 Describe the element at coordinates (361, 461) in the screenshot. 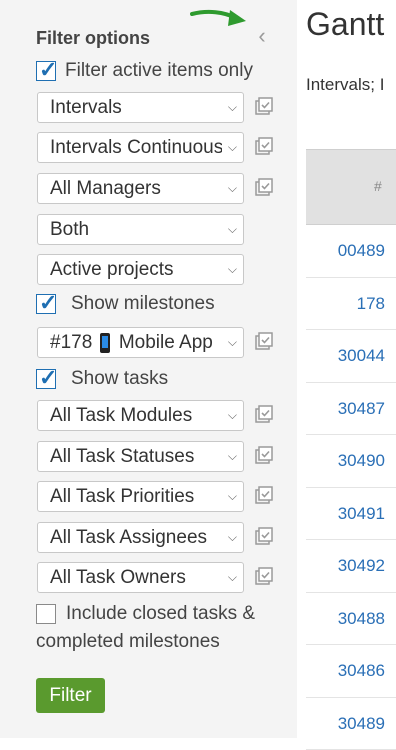

I see `row-link: 30490` at that location.